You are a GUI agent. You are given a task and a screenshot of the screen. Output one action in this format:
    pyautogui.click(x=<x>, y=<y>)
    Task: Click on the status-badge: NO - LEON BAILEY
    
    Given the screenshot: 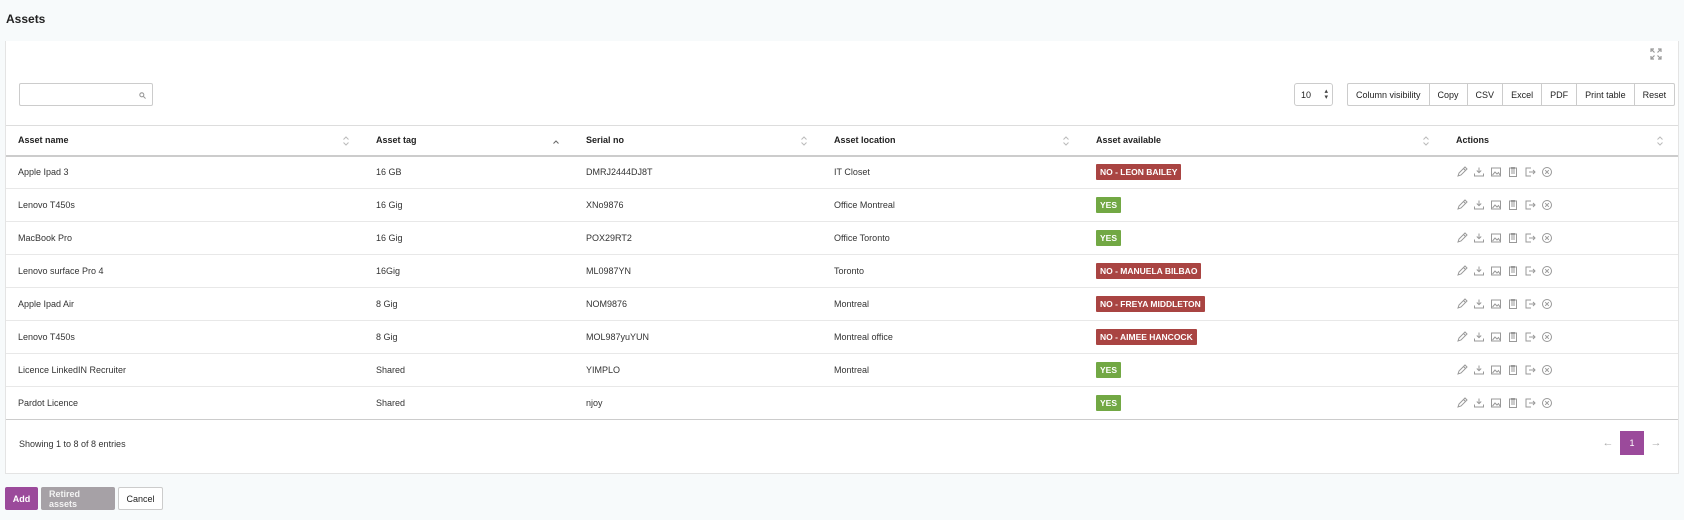 What is the action you would take?
    pyautogui.click(x=1139, y=172)
    